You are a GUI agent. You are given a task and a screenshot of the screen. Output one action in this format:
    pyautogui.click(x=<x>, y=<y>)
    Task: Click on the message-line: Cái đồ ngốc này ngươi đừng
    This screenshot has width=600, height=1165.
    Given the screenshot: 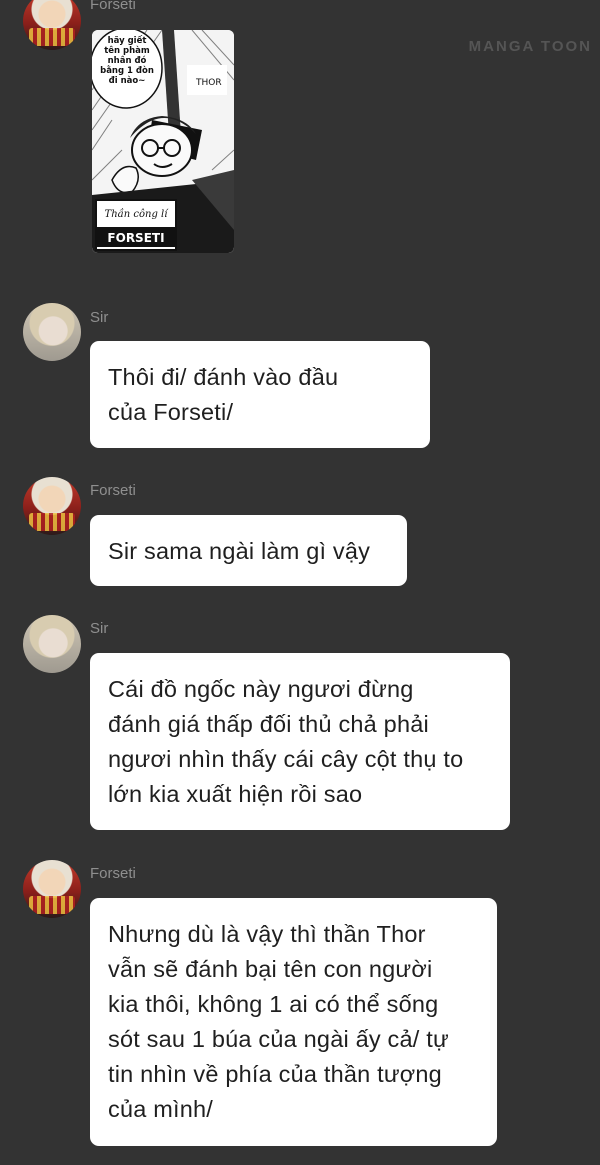 What is the action you would take?
    pyautogui.click(x=261, y=689)
    